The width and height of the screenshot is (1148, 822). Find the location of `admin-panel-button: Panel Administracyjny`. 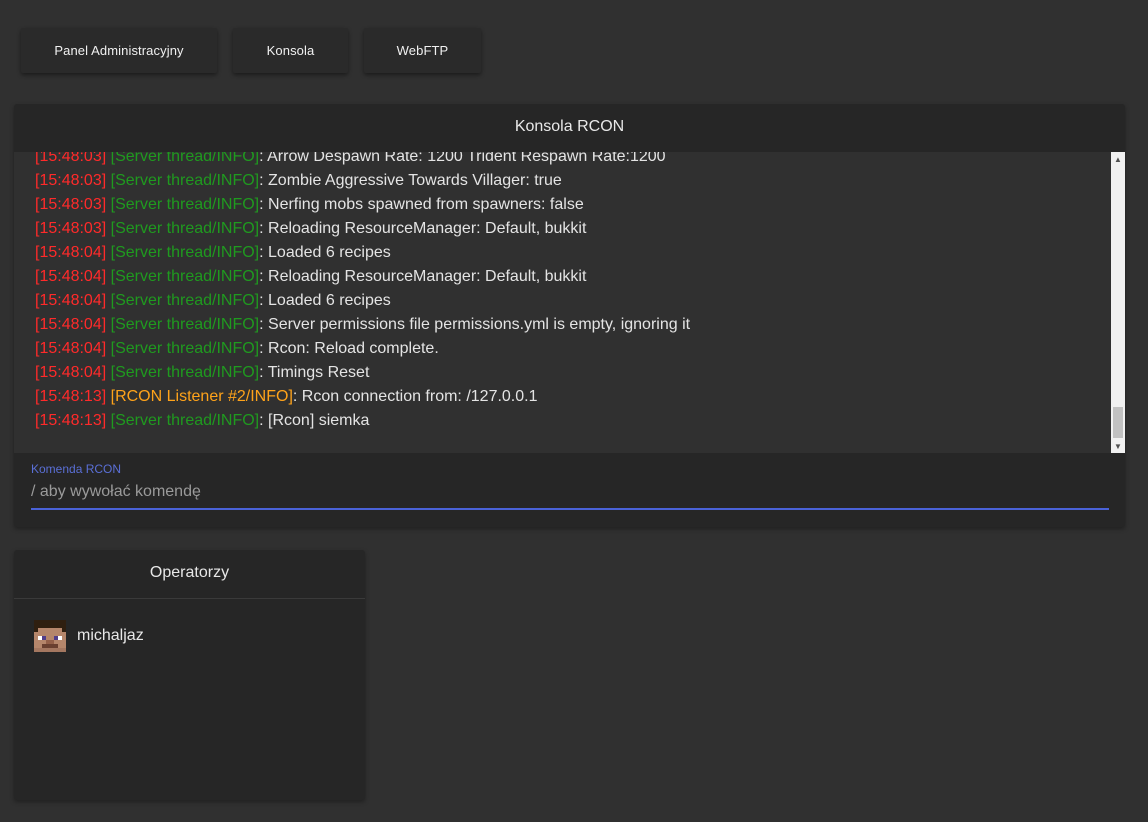

admin-panel-button: Panel Administracyjny is located at coordinates (119, 50).